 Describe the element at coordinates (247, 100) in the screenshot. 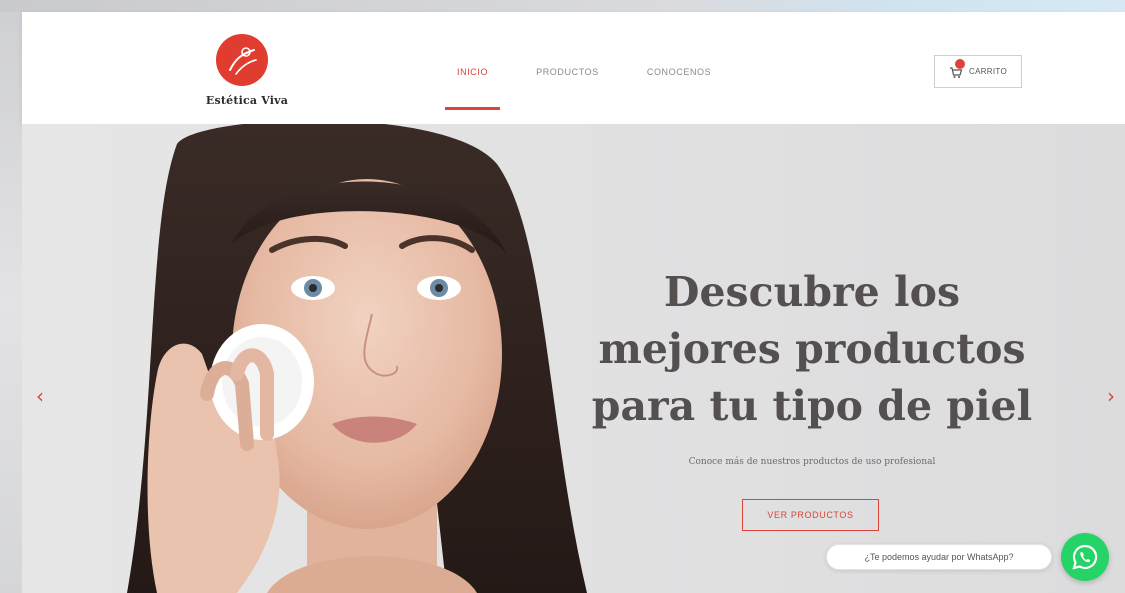

I see `brand-name: Estética Viva` at that location.